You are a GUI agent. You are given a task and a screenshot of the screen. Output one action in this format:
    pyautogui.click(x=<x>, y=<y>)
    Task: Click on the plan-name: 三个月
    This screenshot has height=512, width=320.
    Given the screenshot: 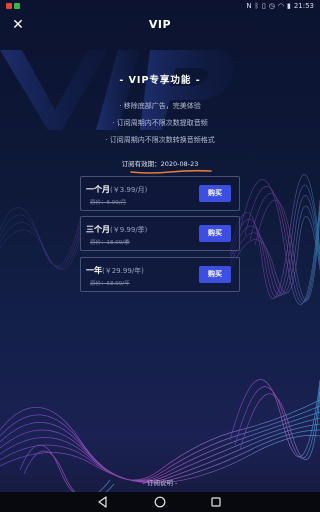 What is the action you would take?
    pyautogui.click(x=98, y=229)
    